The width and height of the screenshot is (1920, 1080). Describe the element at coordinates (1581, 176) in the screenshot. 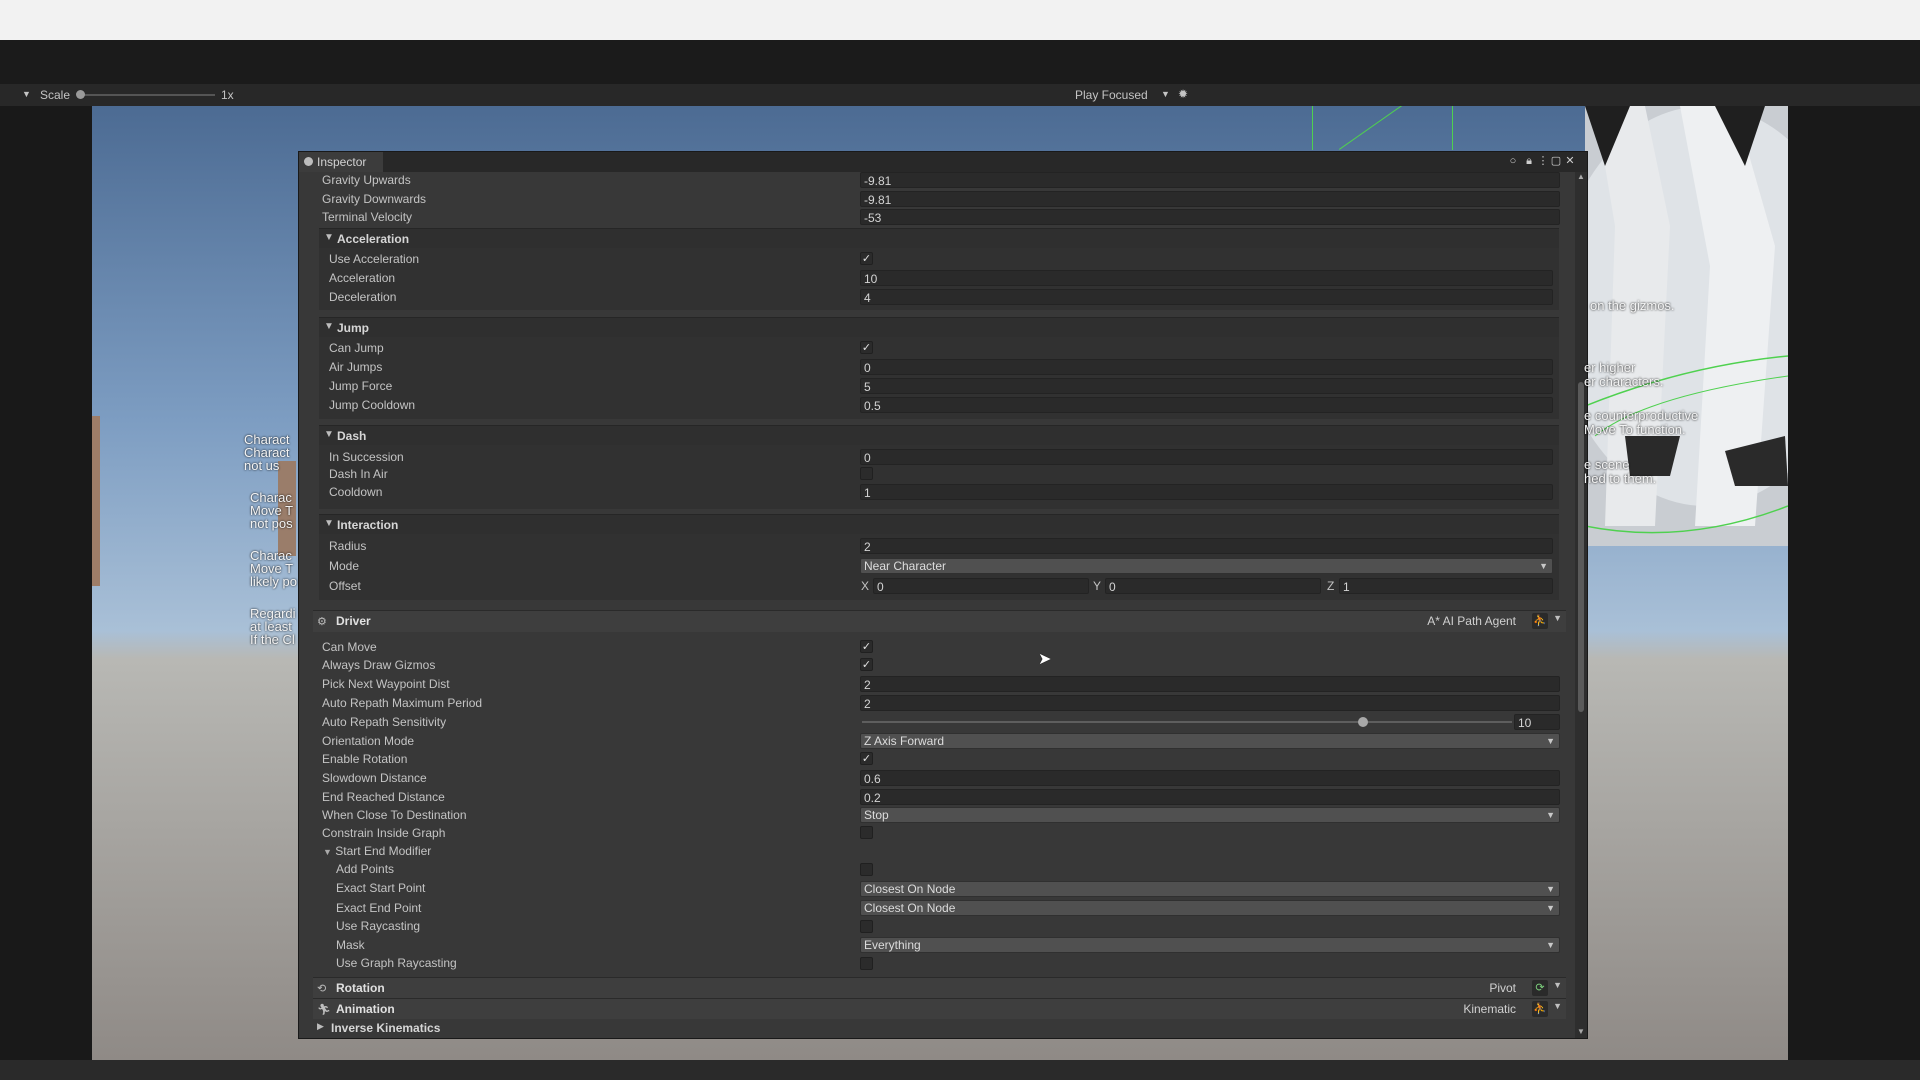

I see `scroll-up-icon: ▲` at that location.